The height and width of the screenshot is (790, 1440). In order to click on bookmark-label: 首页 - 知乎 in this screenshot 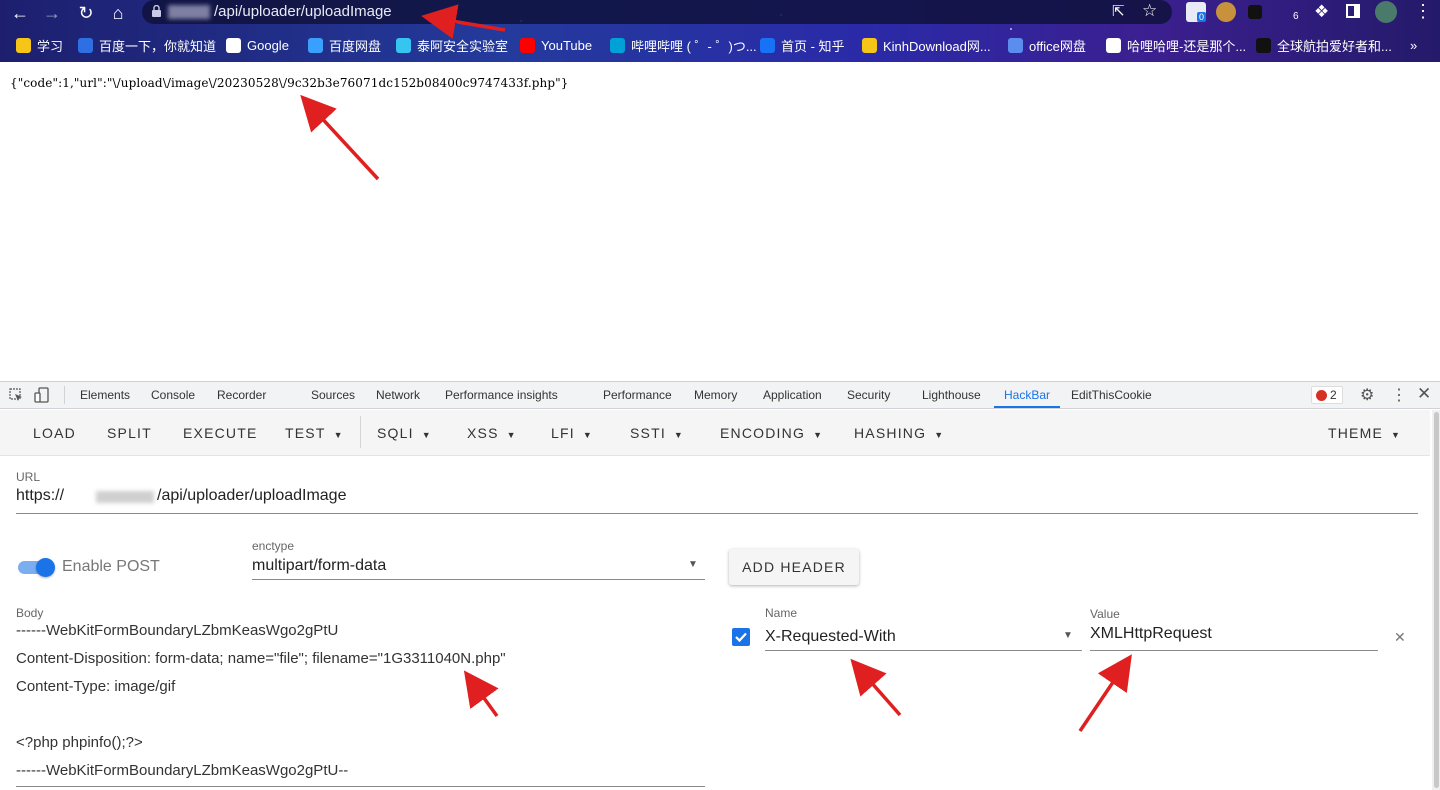, I will do `click(813, 46)`.